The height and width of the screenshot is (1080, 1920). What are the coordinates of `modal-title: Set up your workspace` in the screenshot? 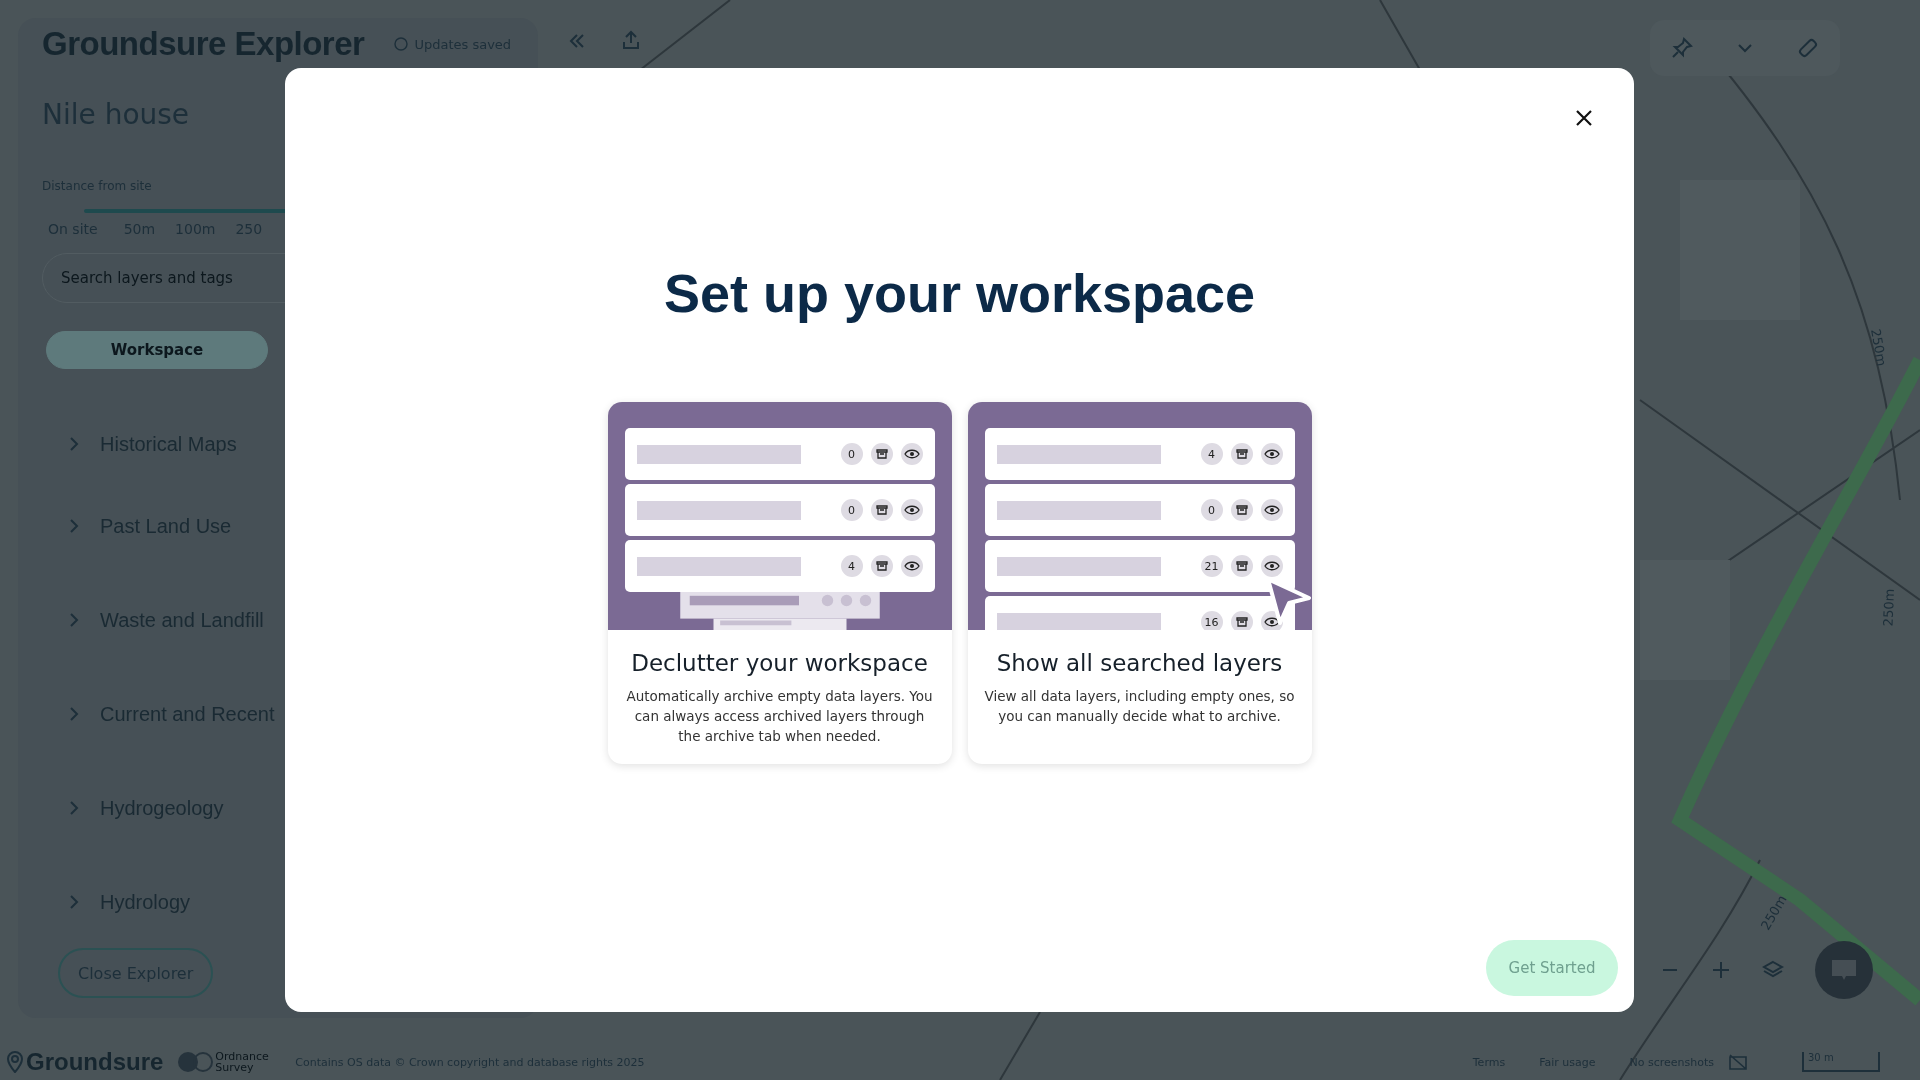 It's located at (959, 293).